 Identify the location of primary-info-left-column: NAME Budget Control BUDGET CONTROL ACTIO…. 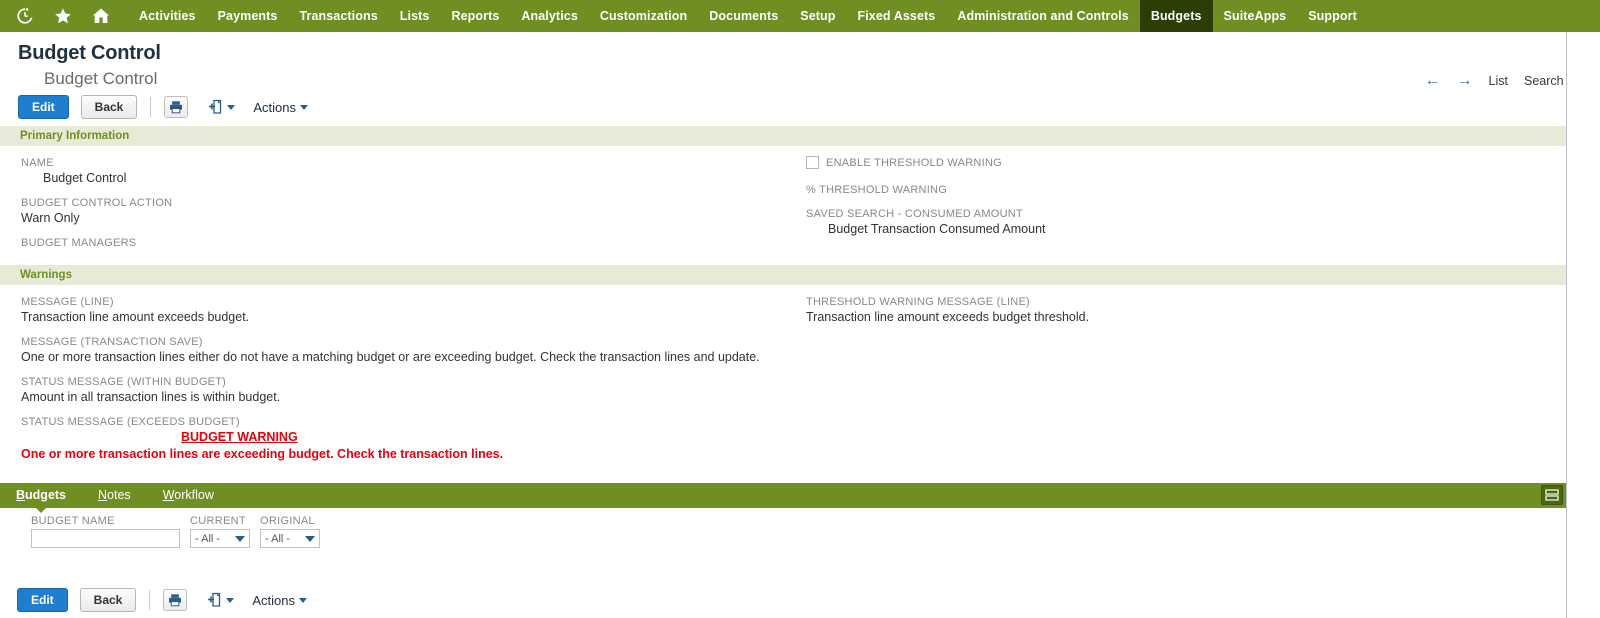
(396, 208).